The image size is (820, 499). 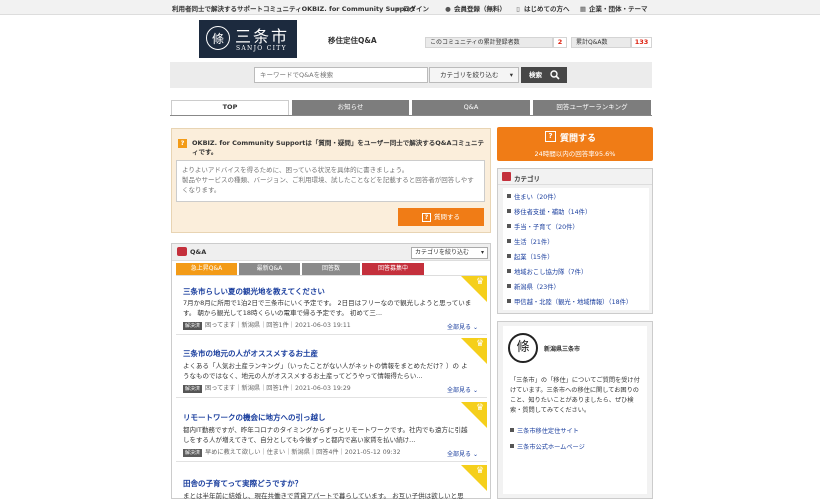 I want to click on category-item: 起業（15件）, so click(x=530, y=256).